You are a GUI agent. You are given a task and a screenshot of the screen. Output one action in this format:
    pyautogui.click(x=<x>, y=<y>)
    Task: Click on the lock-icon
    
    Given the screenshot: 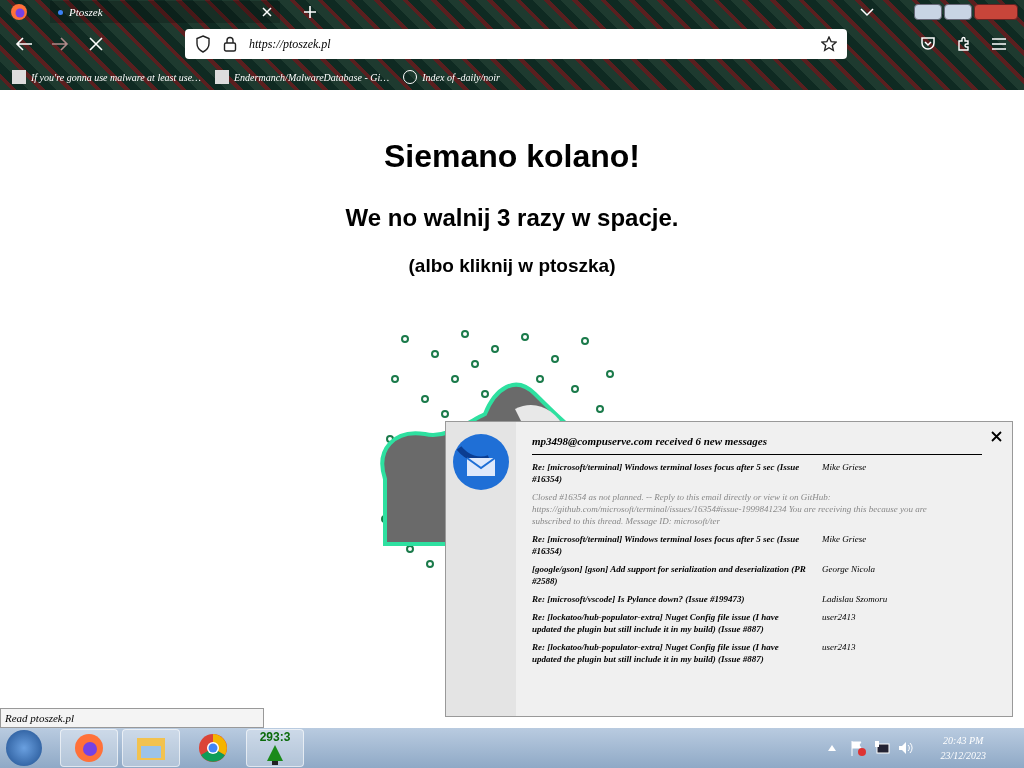 What is the action you would take?
    pyautogui.click(x=230, y=44)
    